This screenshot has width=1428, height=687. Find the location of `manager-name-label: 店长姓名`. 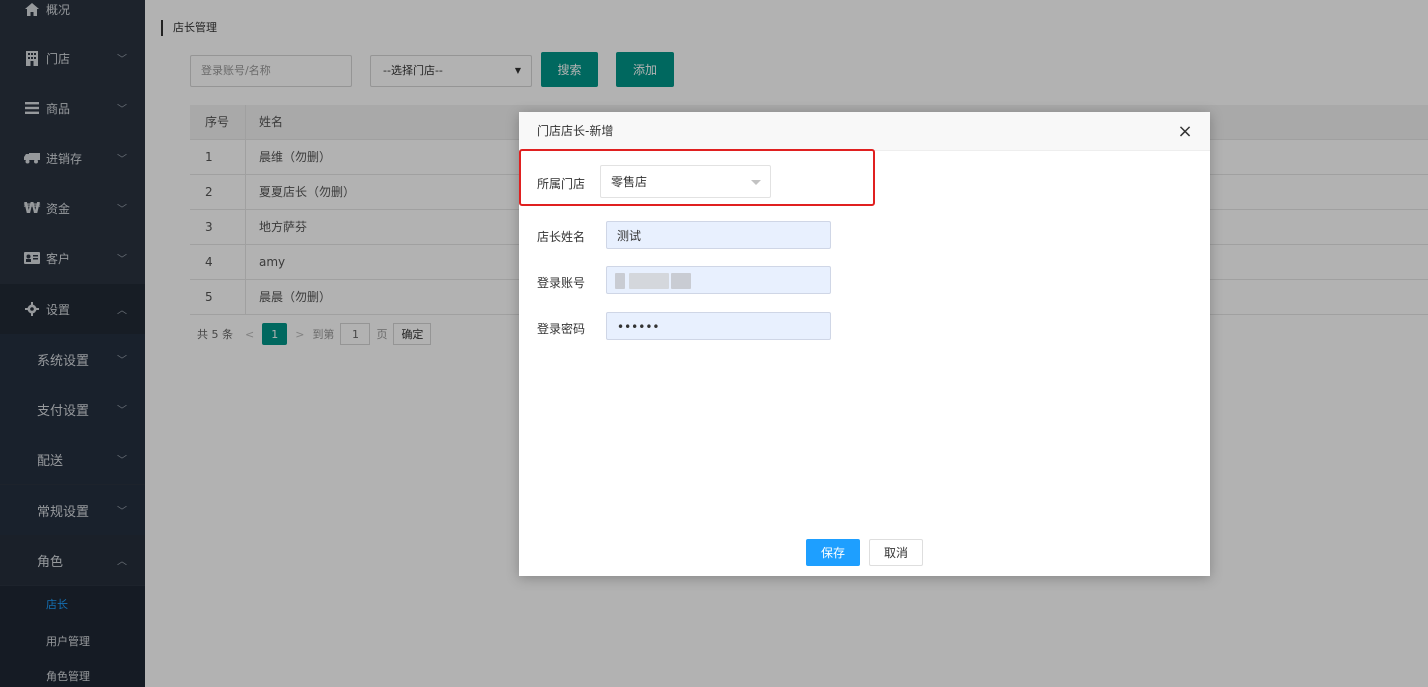

manager-name-label: 店长姓名 is located at coordinates (561, 237).